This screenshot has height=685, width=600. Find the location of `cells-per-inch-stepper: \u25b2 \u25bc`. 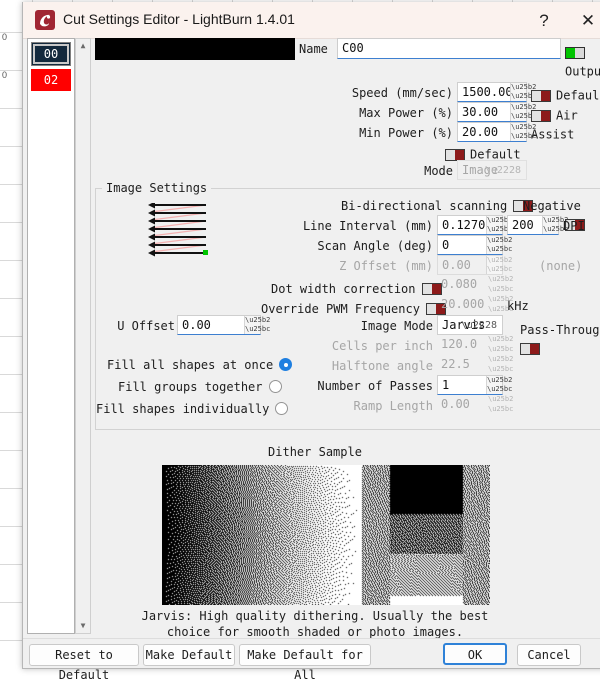

cells-per-inch-stepper: \u25b2 \u25bc is located at coordinates (501, 344).